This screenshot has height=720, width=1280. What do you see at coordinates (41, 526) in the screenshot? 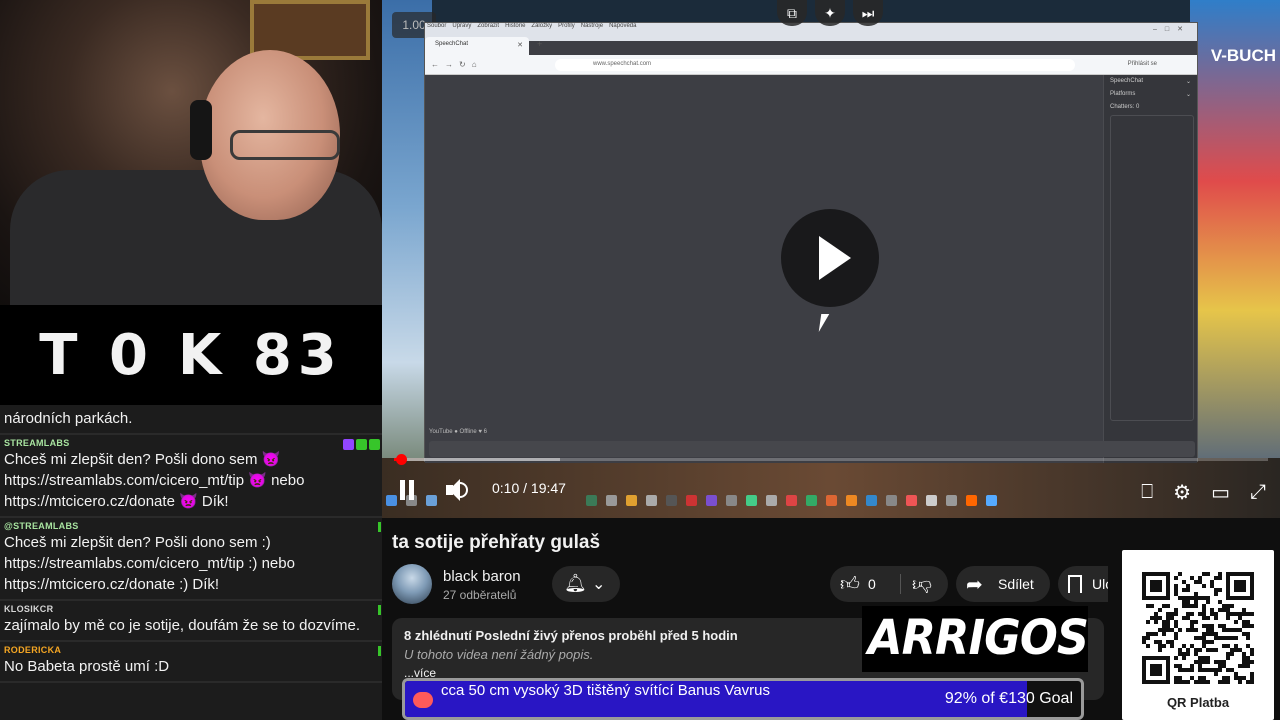
I see `chat-author: @STREAMLABS` at bounding box center [41, 526].